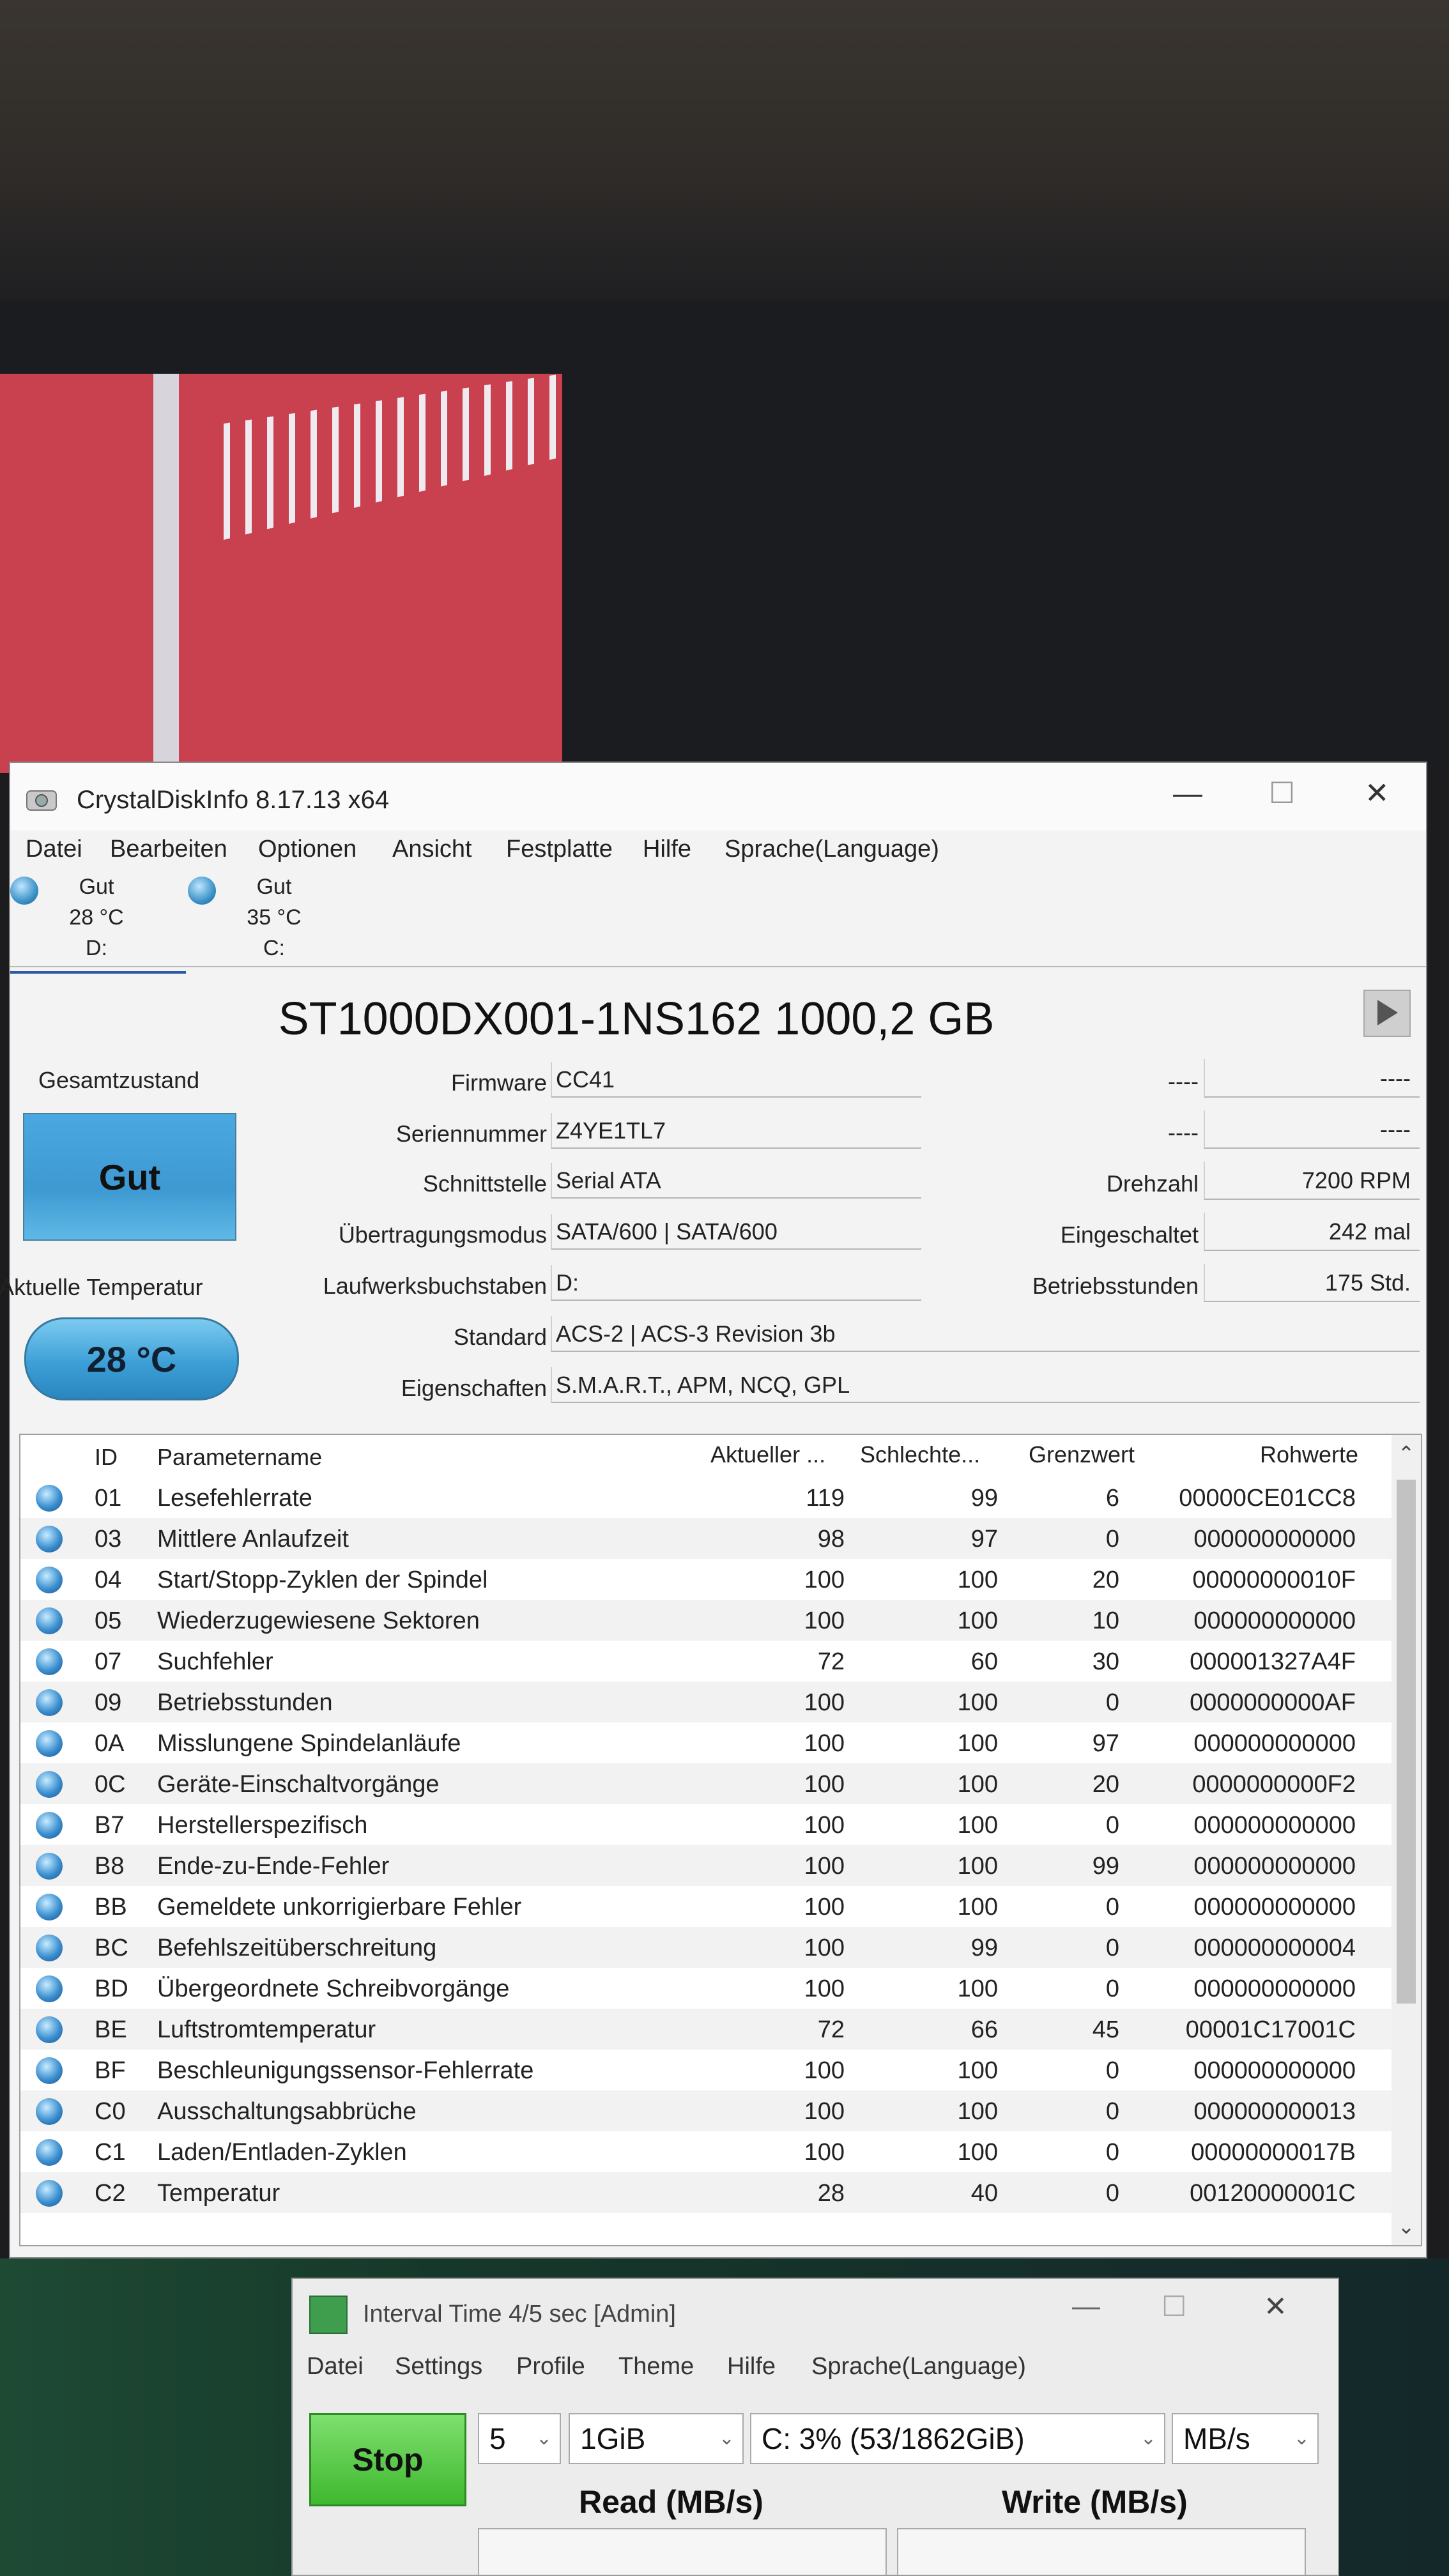 The height and width of the screenshot is (2576, 1449). What do you see at coordinates (106, 1457) in the screenshot?
I see `header-id: ID` at bounding box center [106, 1457].